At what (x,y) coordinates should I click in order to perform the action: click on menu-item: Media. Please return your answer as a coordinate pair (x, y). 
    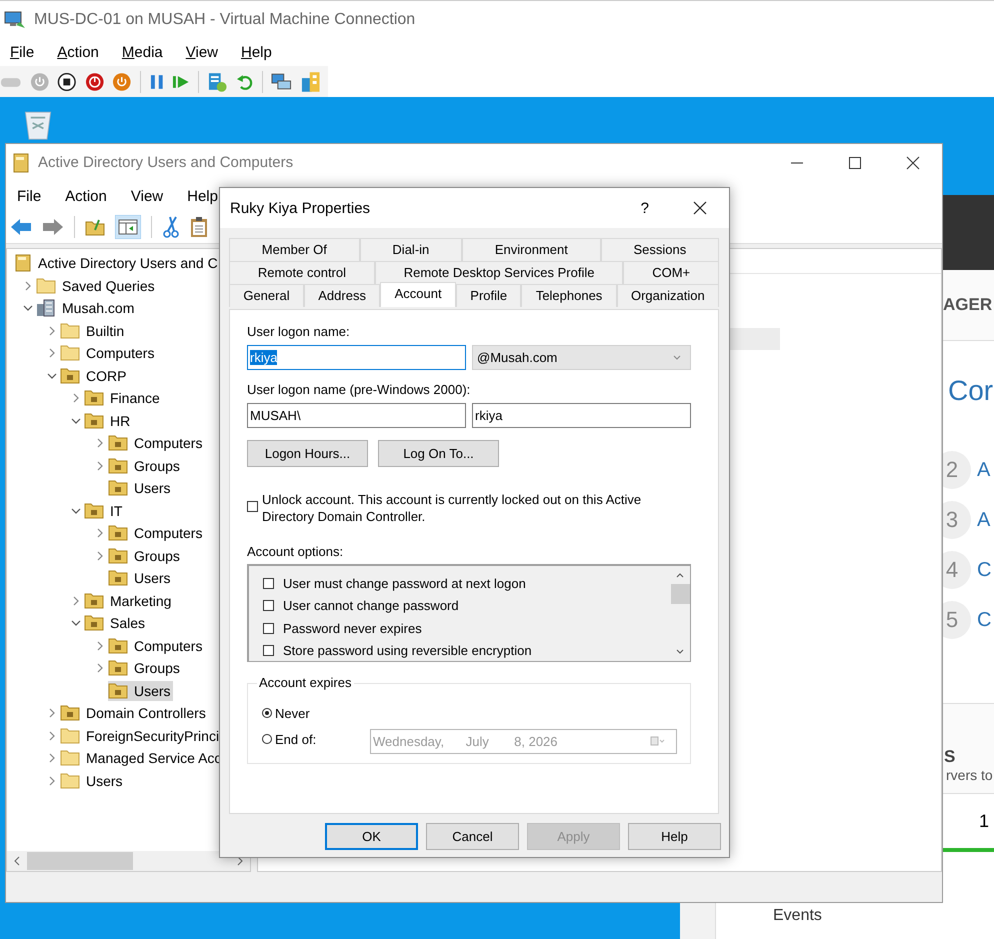
    Looking at the image, I should click on (142, 52).